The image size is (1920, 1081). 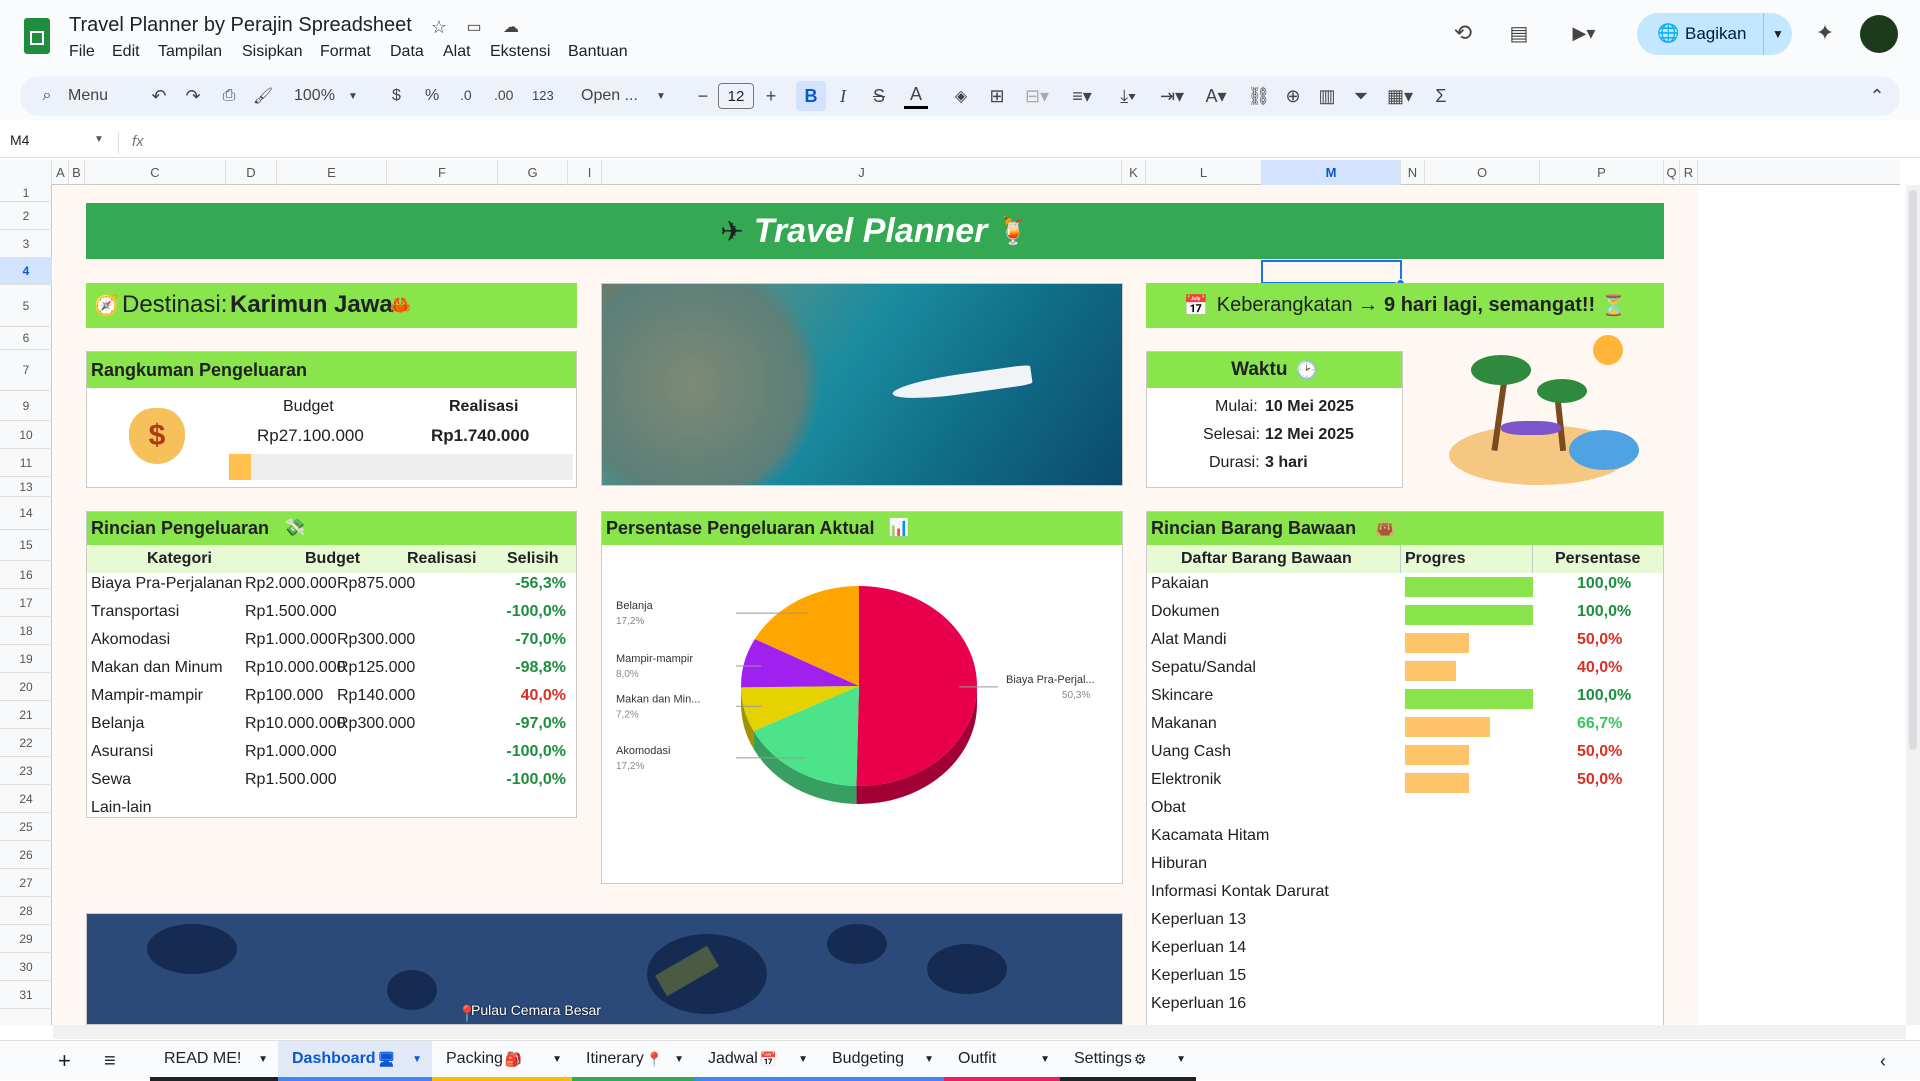 What do you see at coordinates (590, 172) in the screenshot?
I see `column-header: I` at bounding box center [590, 172].